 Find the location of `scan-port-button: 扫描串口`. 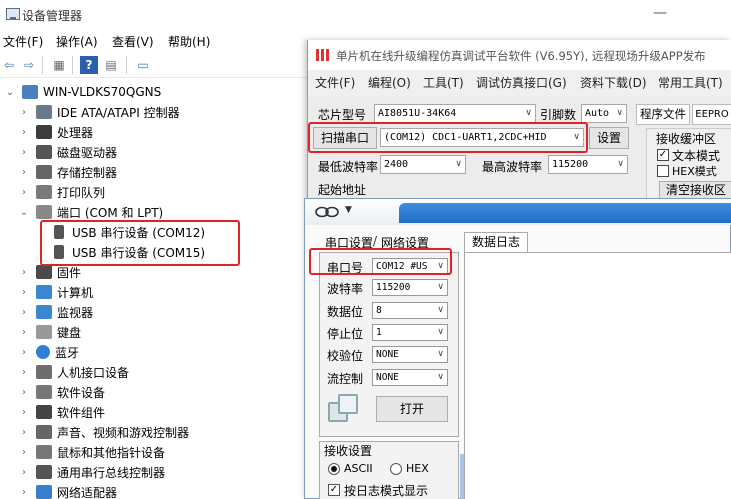

scan-port-button: 扫描串口 is located at coordinates (345, 138).